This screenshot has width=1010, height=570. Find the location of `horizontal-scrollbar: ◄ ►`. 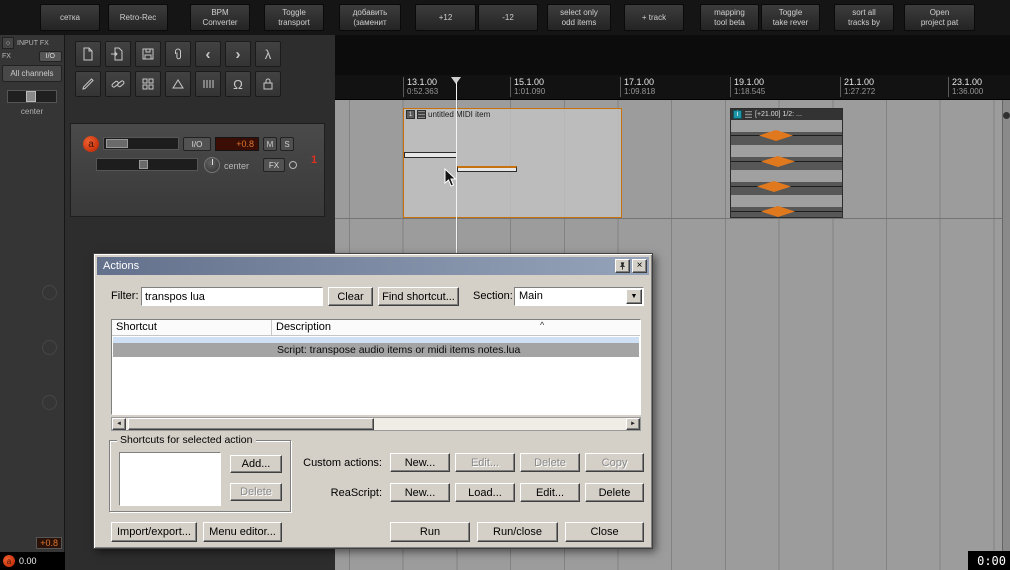

horizontal-scrollbar: ◄ ► is located at coordinates (376, 424).